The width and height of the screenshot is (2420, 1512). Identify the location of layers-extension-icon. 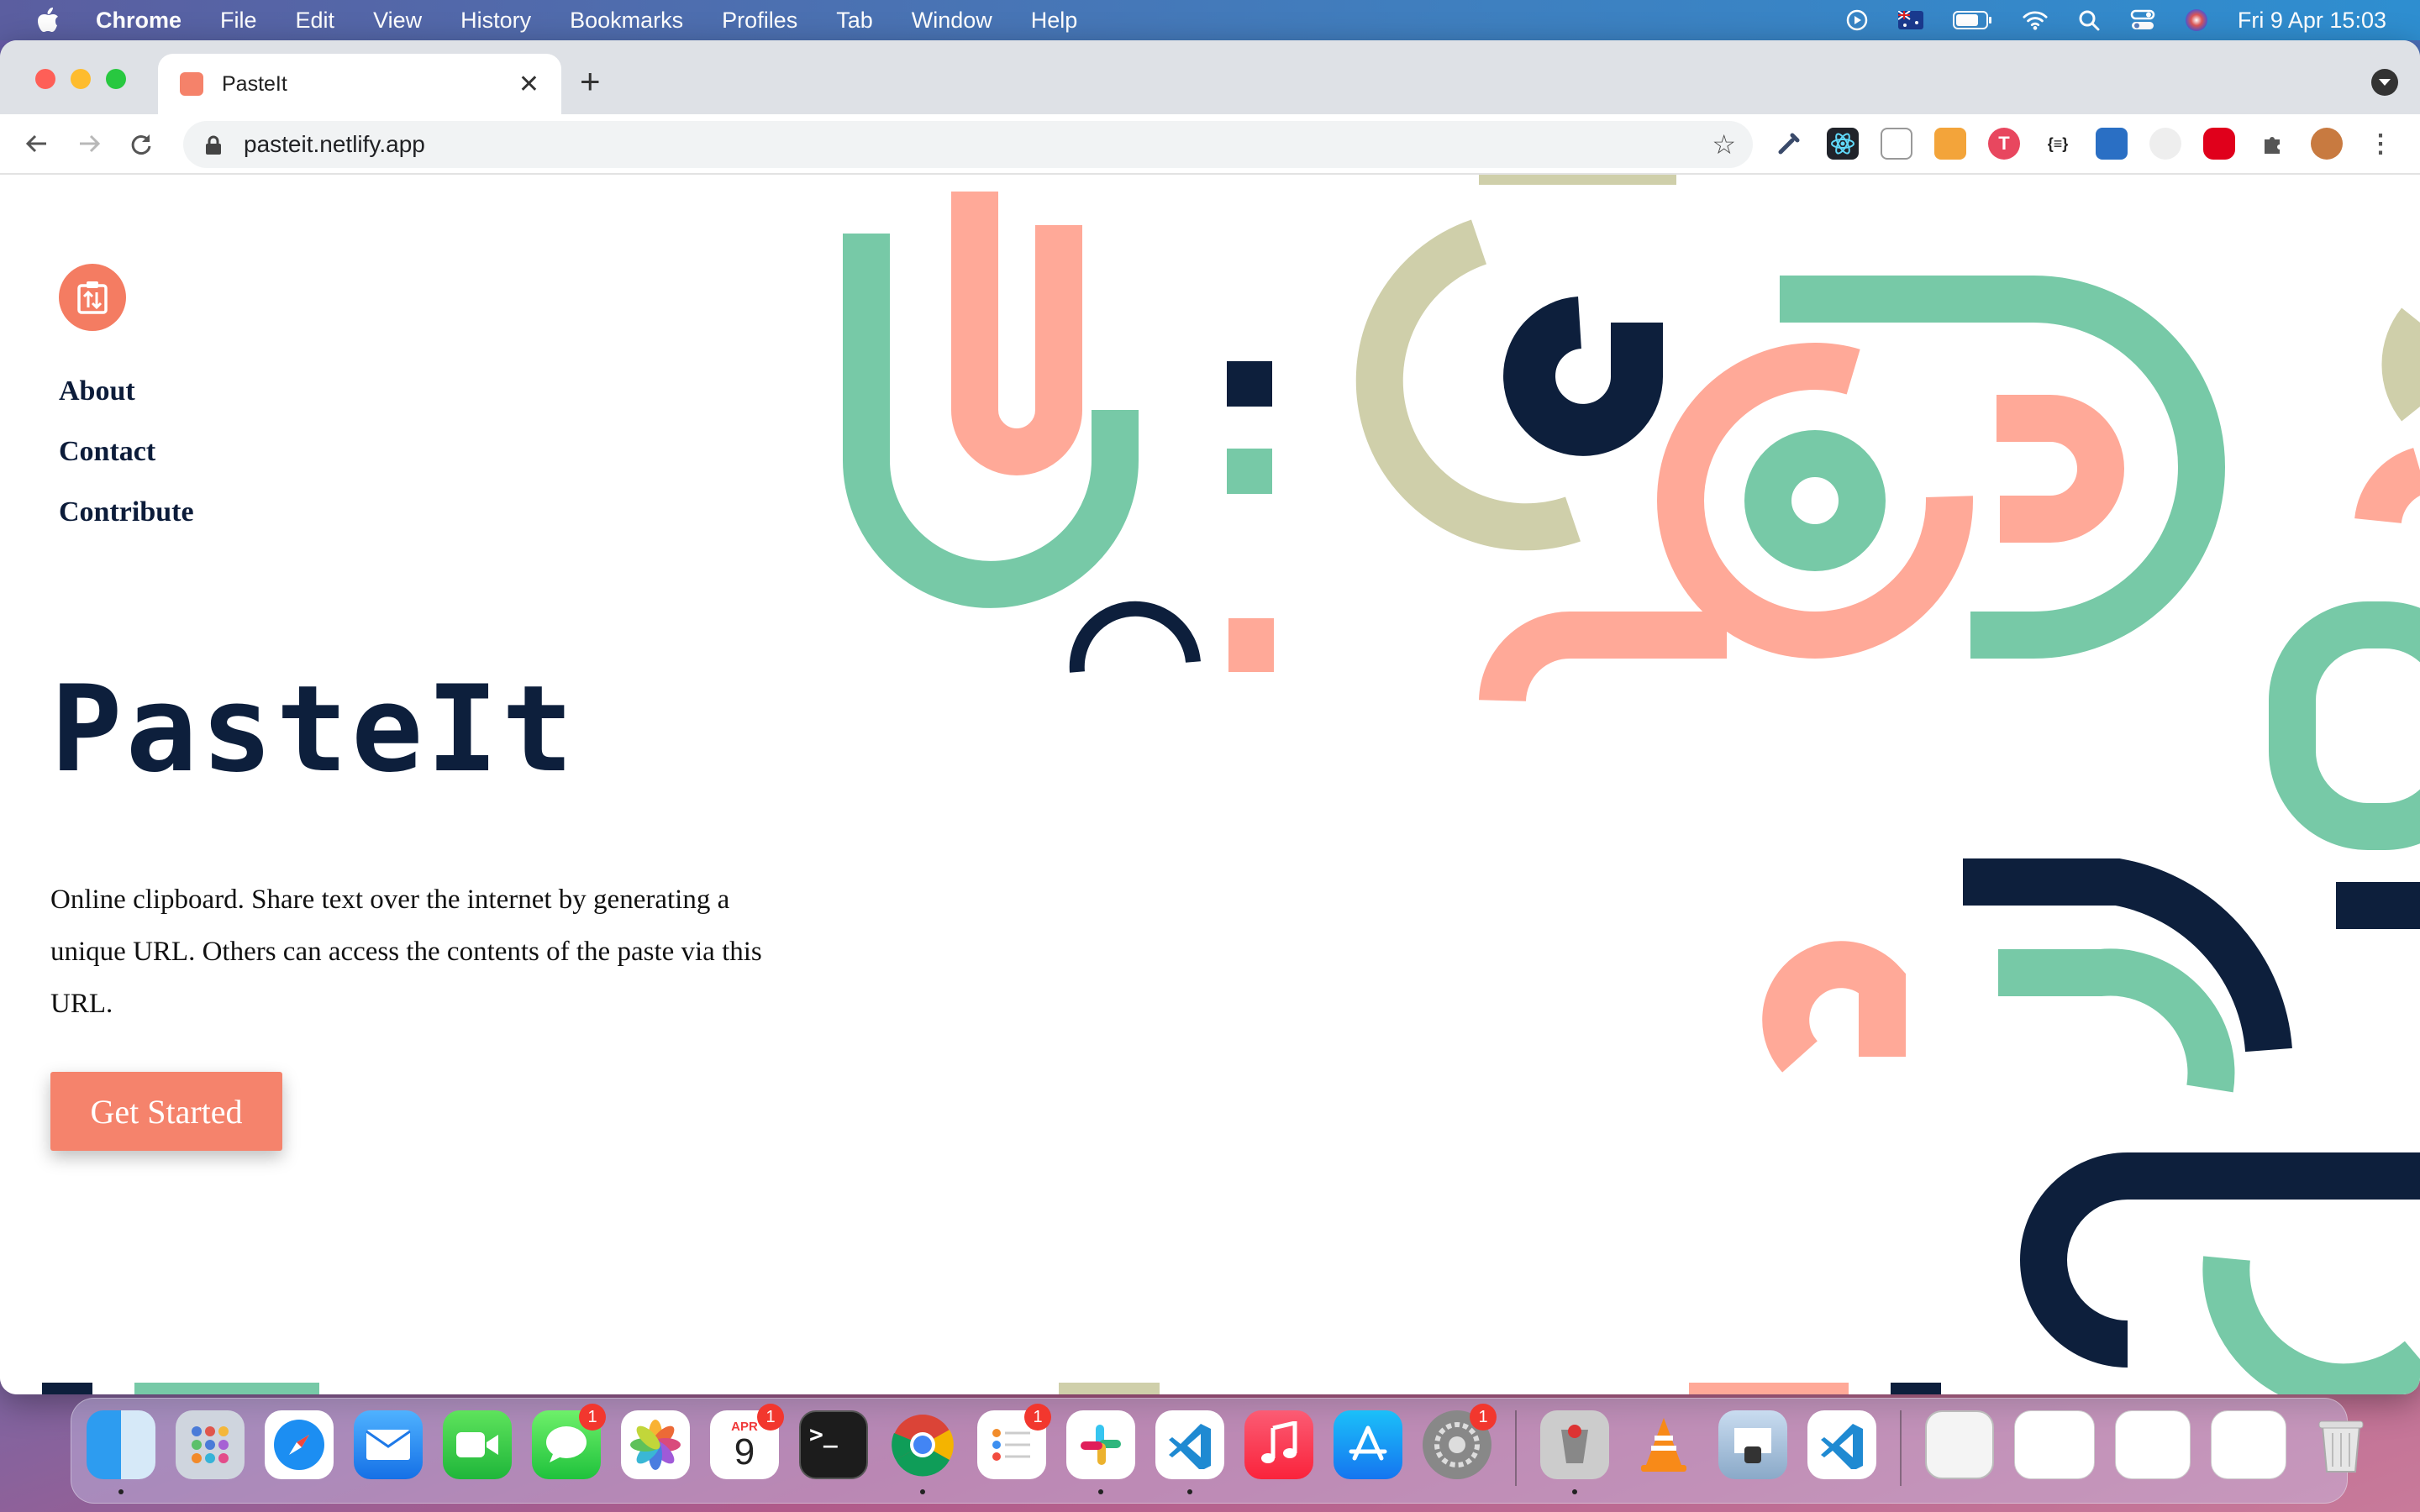
(2112, 144).